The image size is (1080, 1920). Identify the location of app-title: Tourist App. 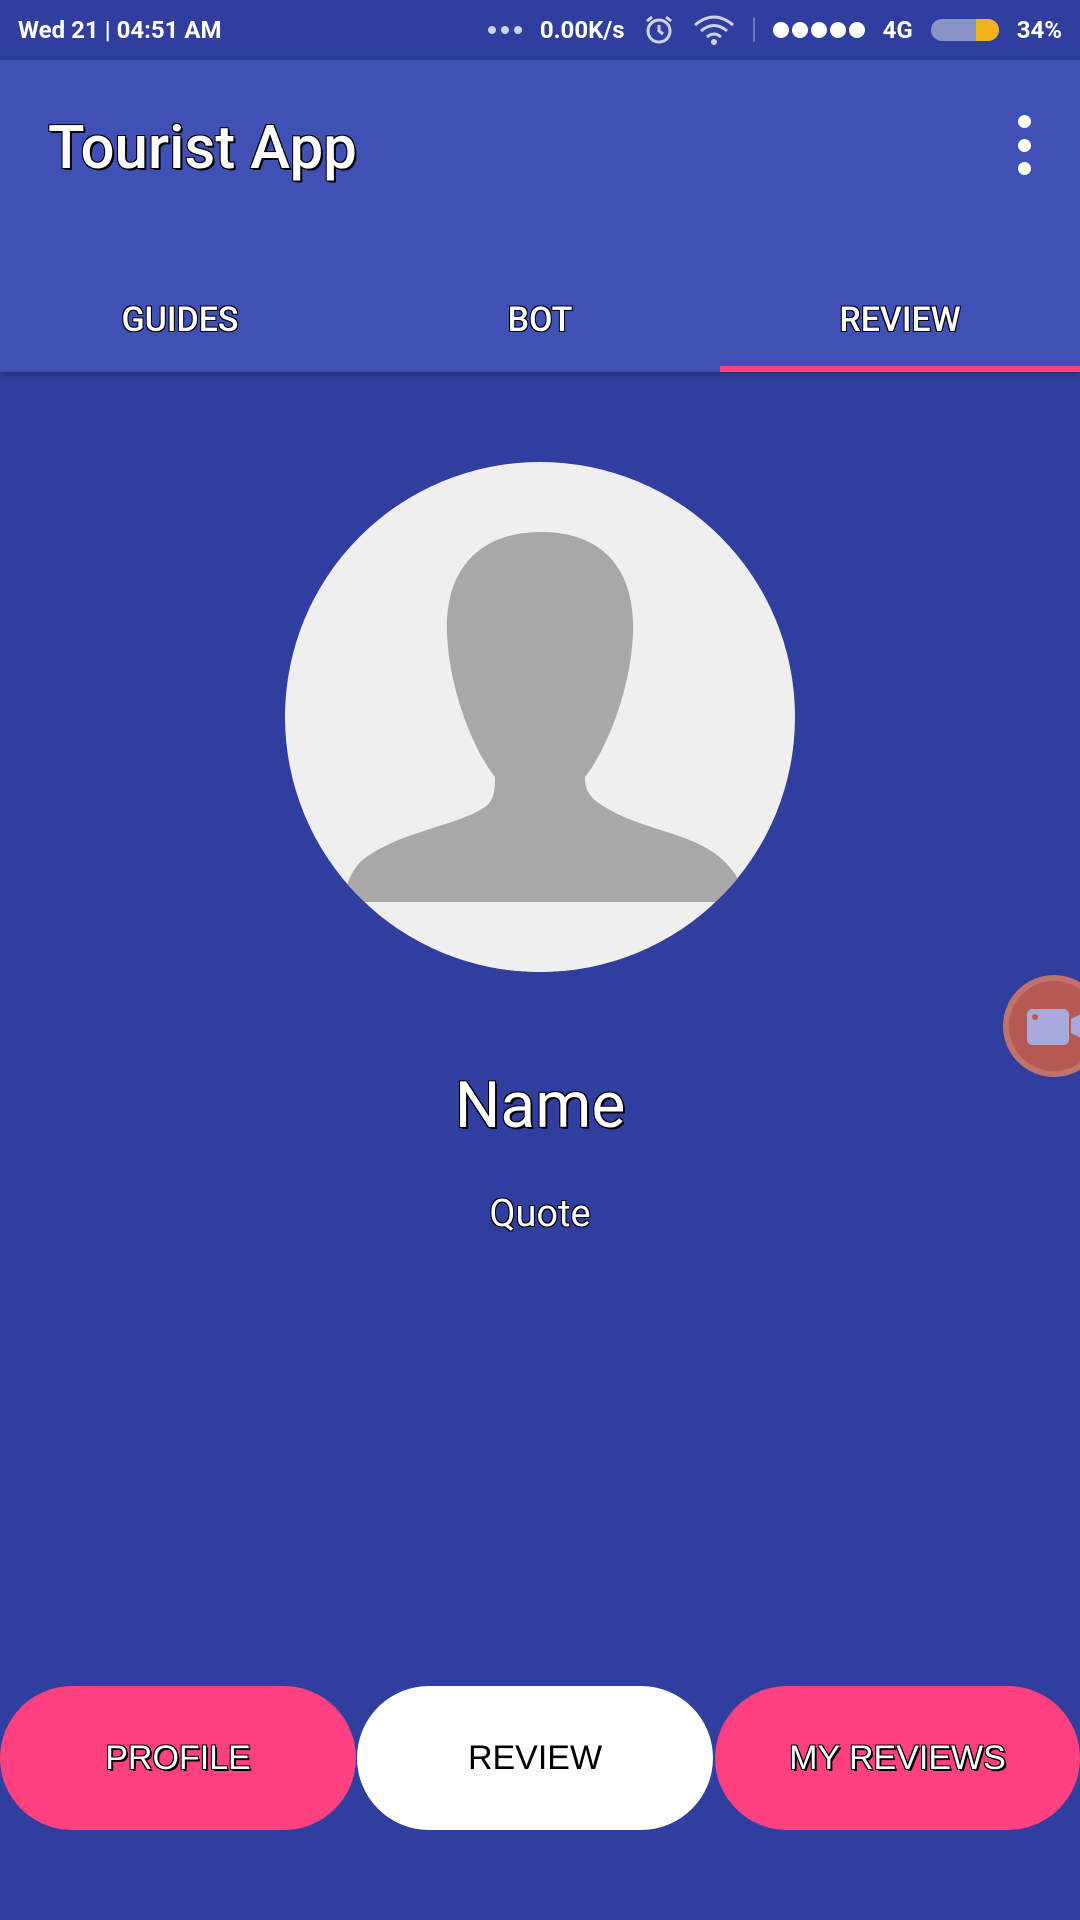
(202, 147).